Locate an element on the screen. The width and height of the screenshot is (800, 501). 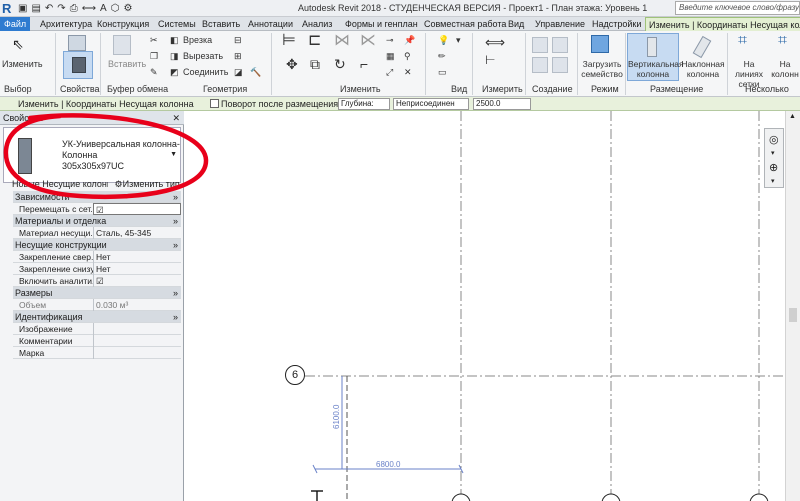
revit-logo-icon: R is located at coordinates (8, 8).